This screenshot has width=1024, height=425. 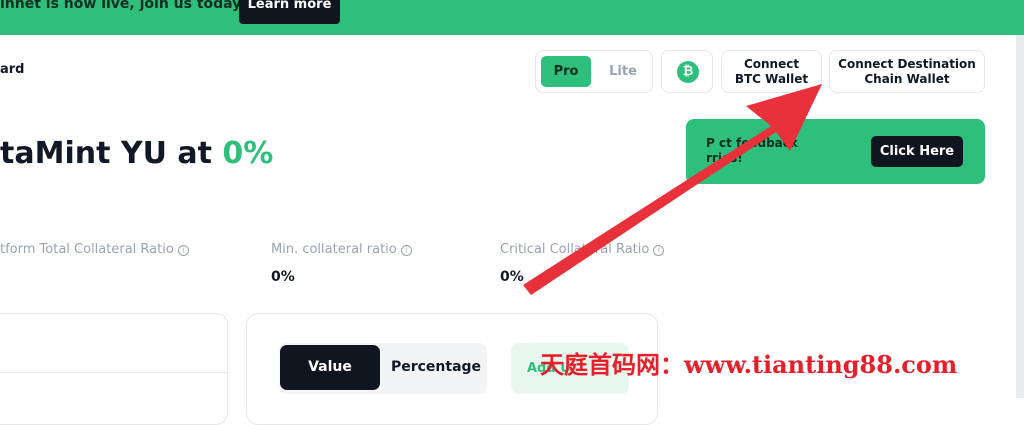 What do you see at coordinates (835, 151) in the screenshot?
I see `feedback-banner: P ct feedback rries! Click Here` at bounding box center [835, 151].